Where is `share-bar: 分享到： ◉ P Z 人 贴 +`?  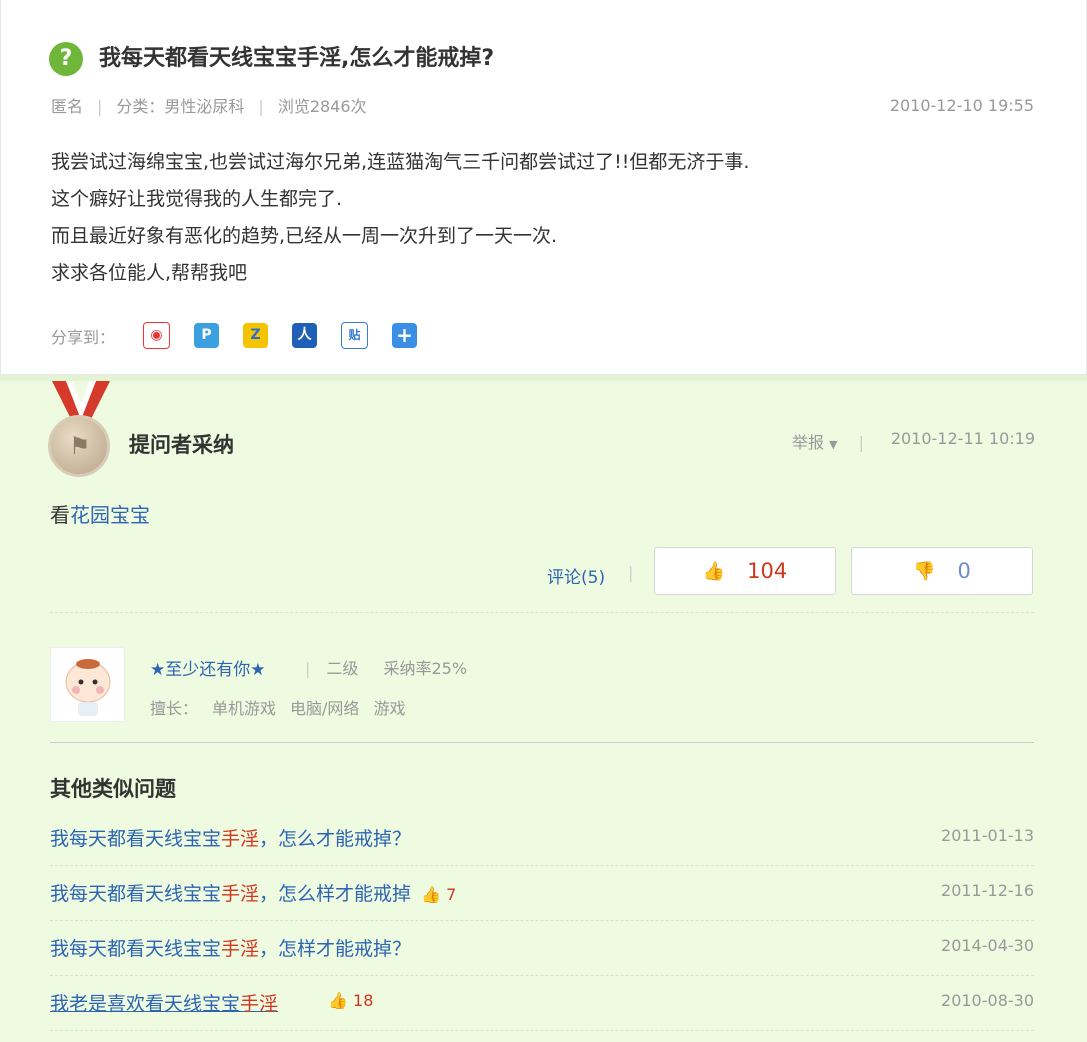 share-bar: 分享到： ◉ P Z 人 贴 + is located at coordinates (246, 335).